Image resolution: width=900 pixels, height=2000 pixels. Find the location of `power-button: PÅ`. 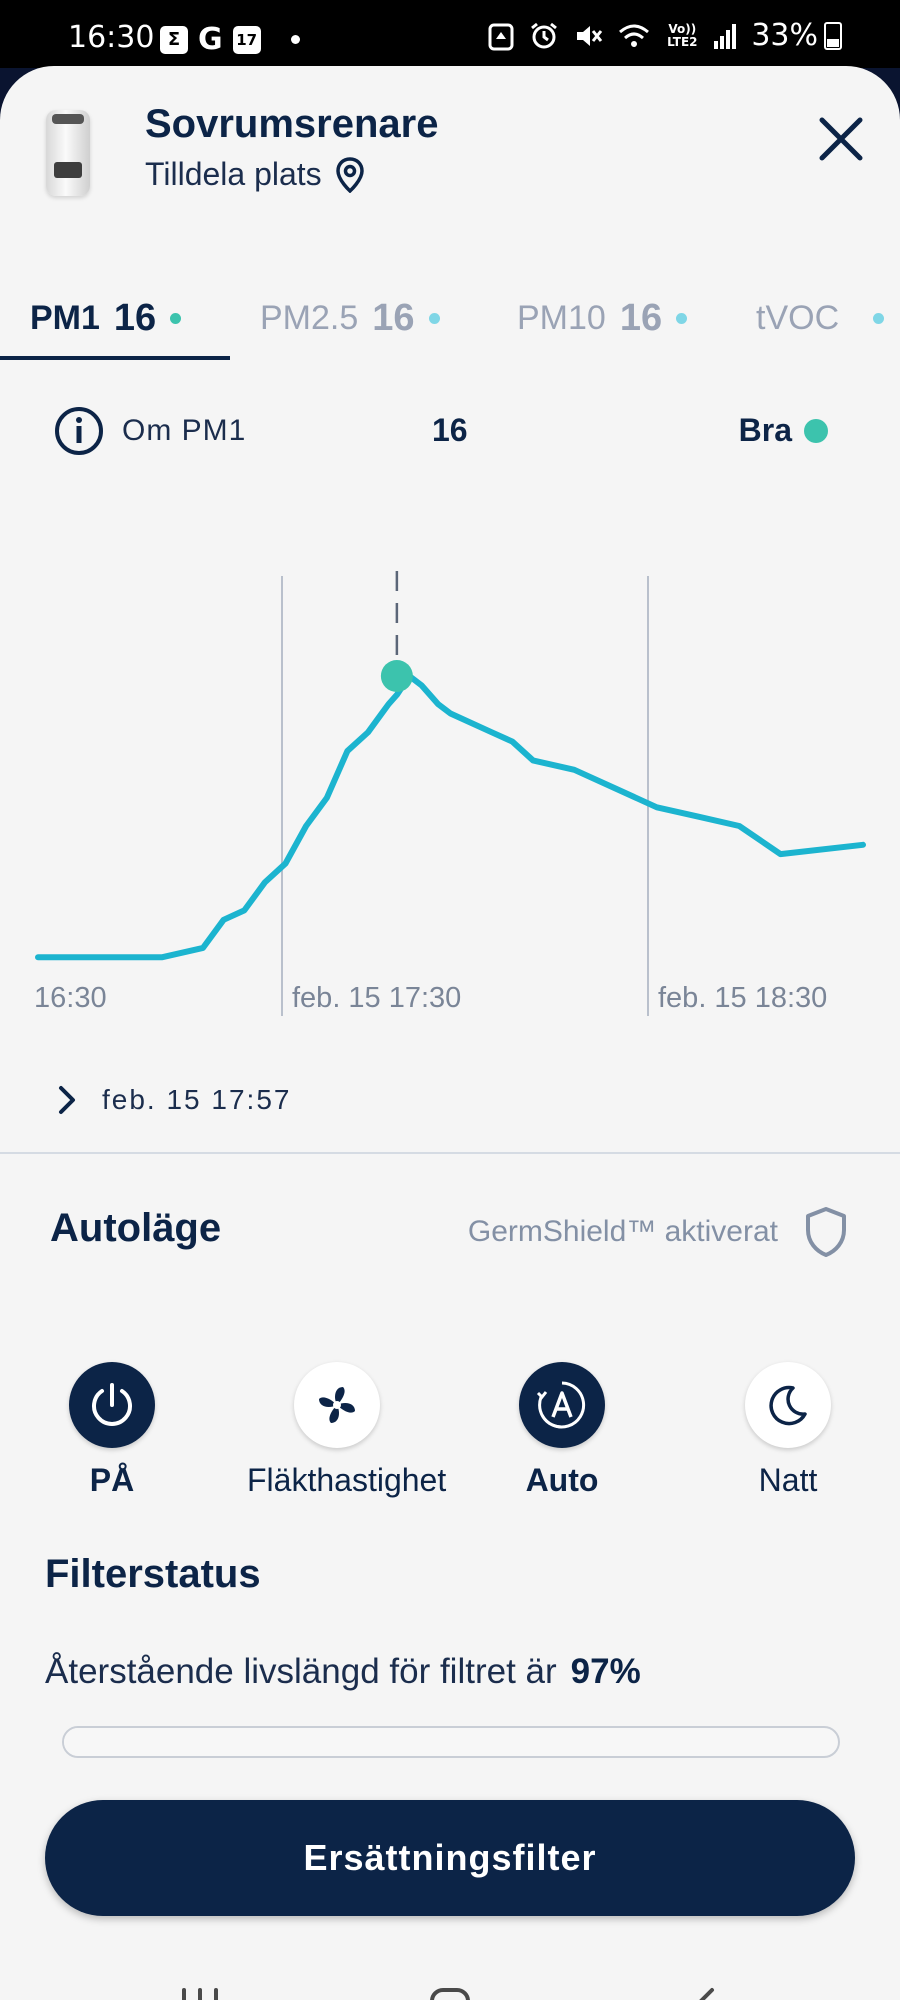

power-button: PÅ is located at coordinates (112, 1430).